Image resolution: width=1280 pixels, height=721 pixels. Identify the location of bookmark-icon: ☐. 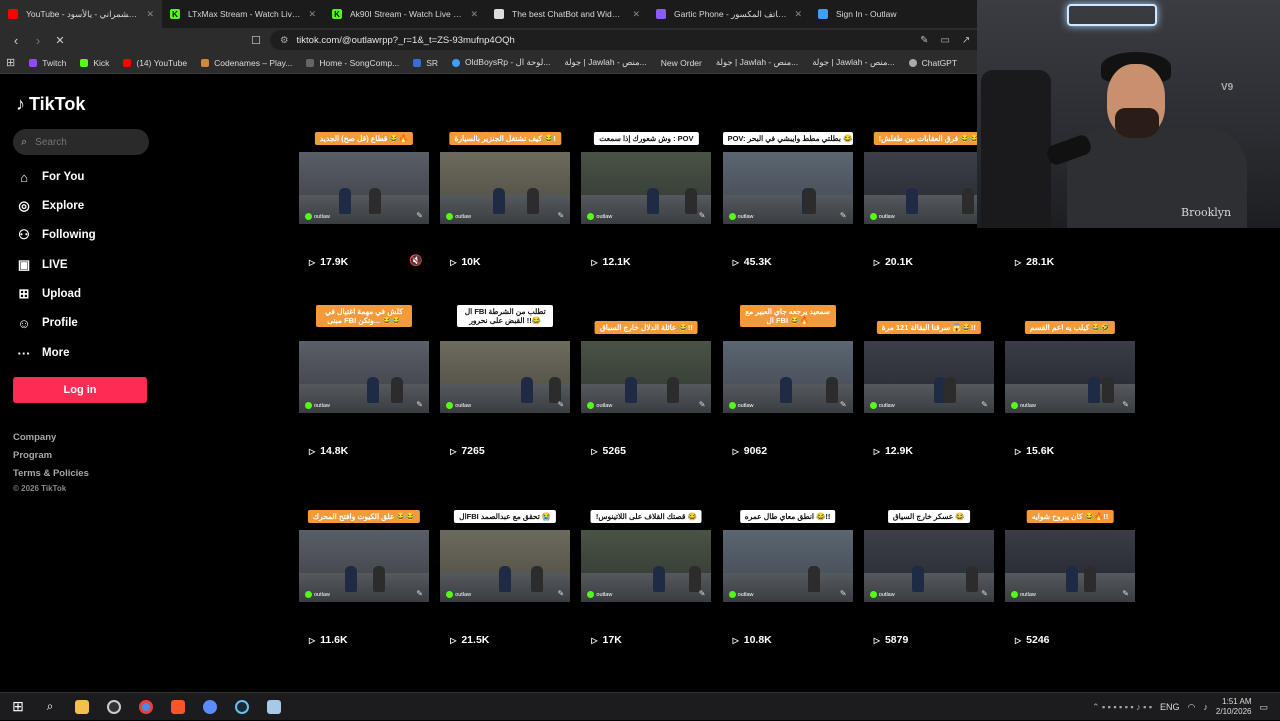
(256, 40).